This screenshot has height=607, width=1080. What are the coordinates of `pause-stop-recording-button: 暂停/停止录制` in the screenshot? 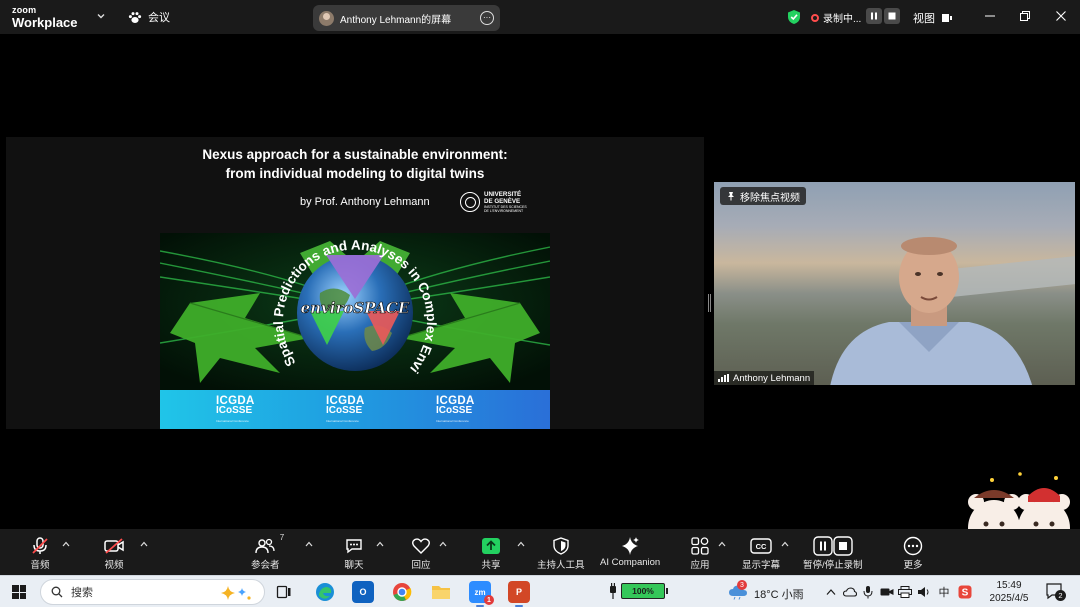 It's located at (833, 553).